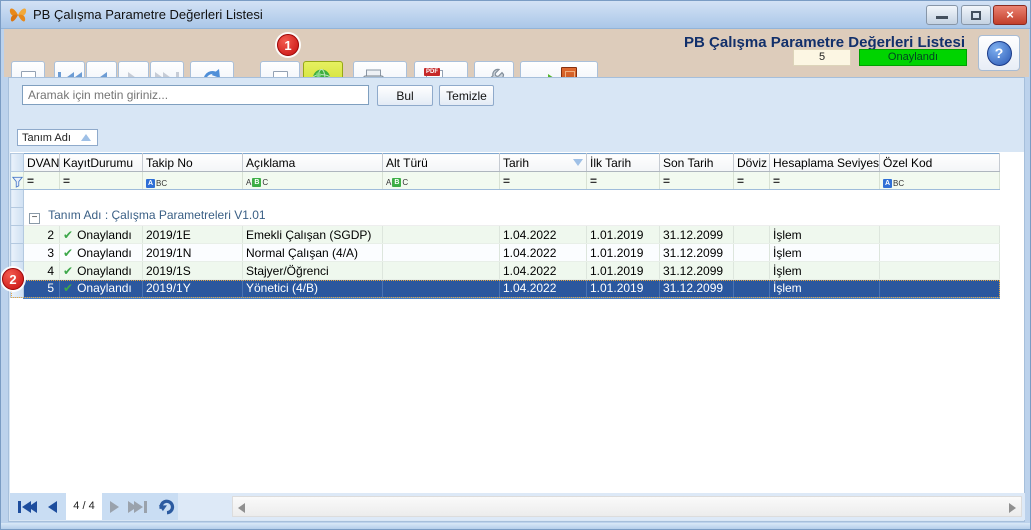  Describe the element at coordinates (192, 234) in the screenshot. I see `cell-takipno: 2019/1E` at that location.